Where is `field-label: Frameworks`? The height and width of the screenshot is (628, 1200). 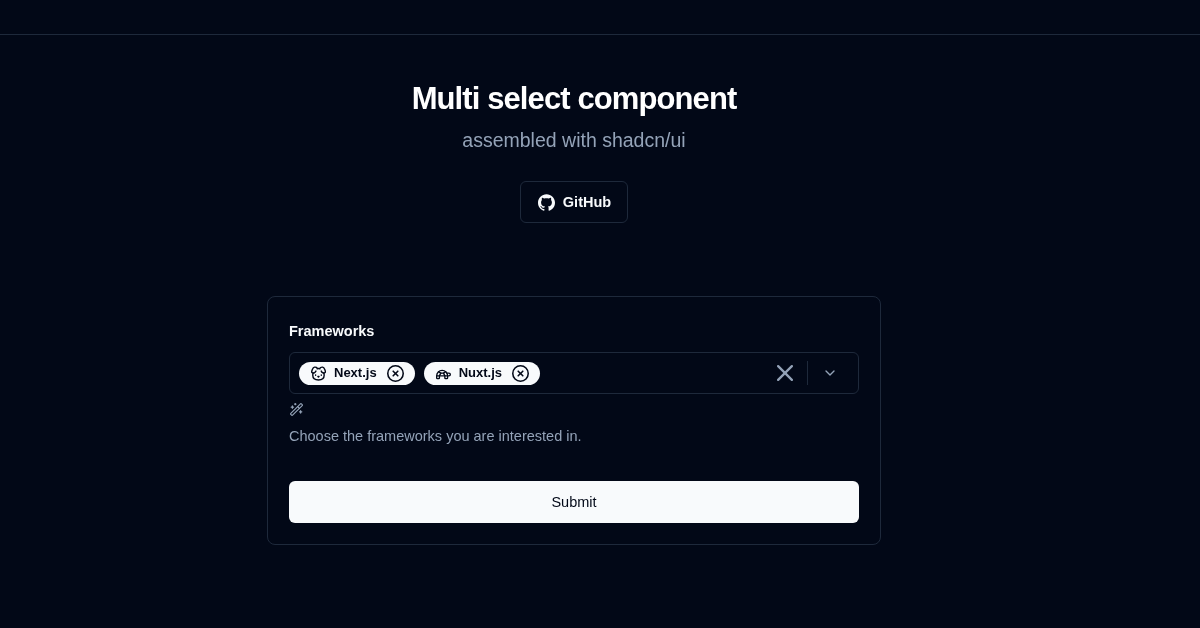
field-label: Frameworks is located at coordinates (332, 331).